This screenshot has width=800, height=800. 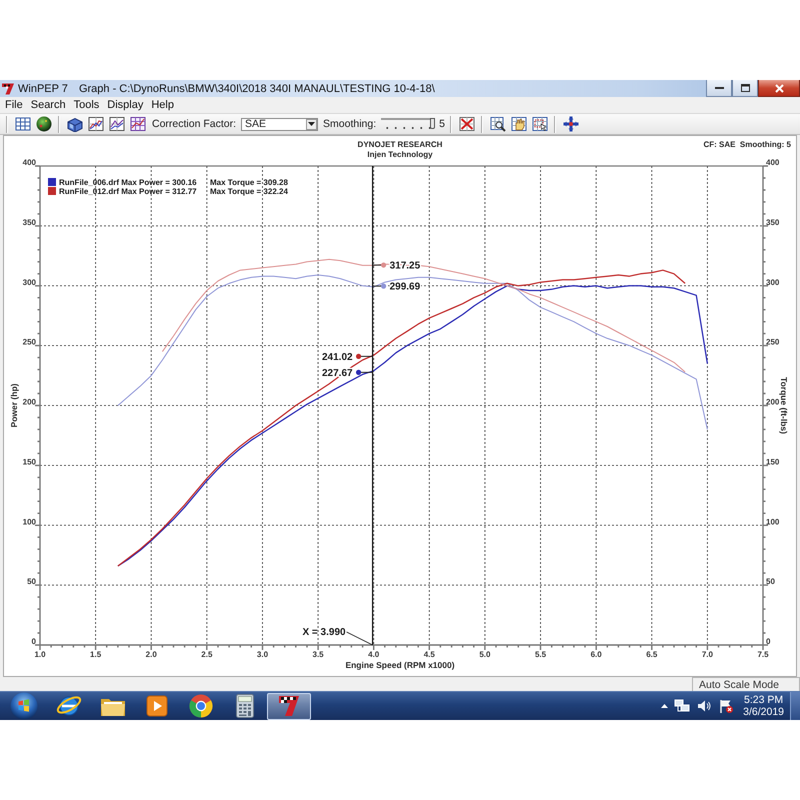 I want to click on power-tick-label: 150, so click(x=29, y=461).